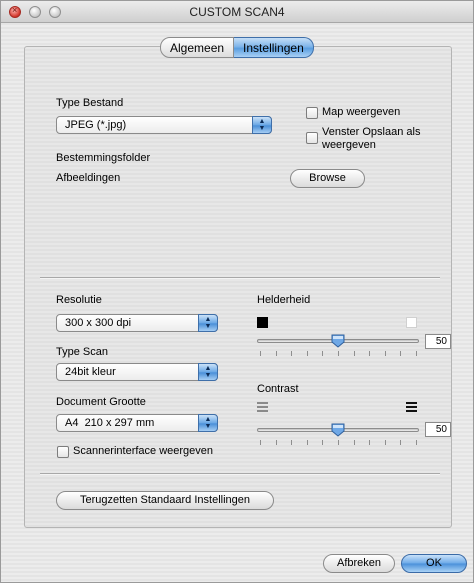 Image resolution: width=474 pixels, height=583 pixels. Describe the element at coordinates (371, 138) in the screenshot. I see `show-save-window-label: Venster Opslaan als weergeven` at that location.